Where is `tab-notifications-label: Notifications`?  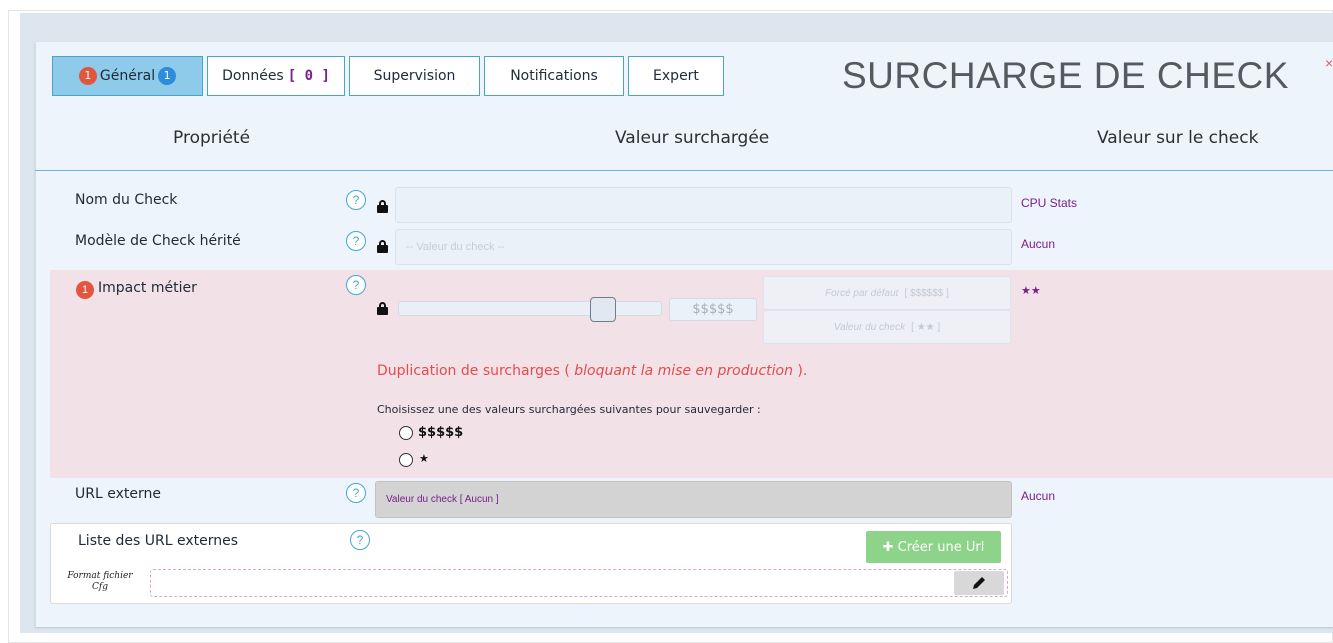 tab-notifications-label: Notifications is located at coordinates (554, 76).